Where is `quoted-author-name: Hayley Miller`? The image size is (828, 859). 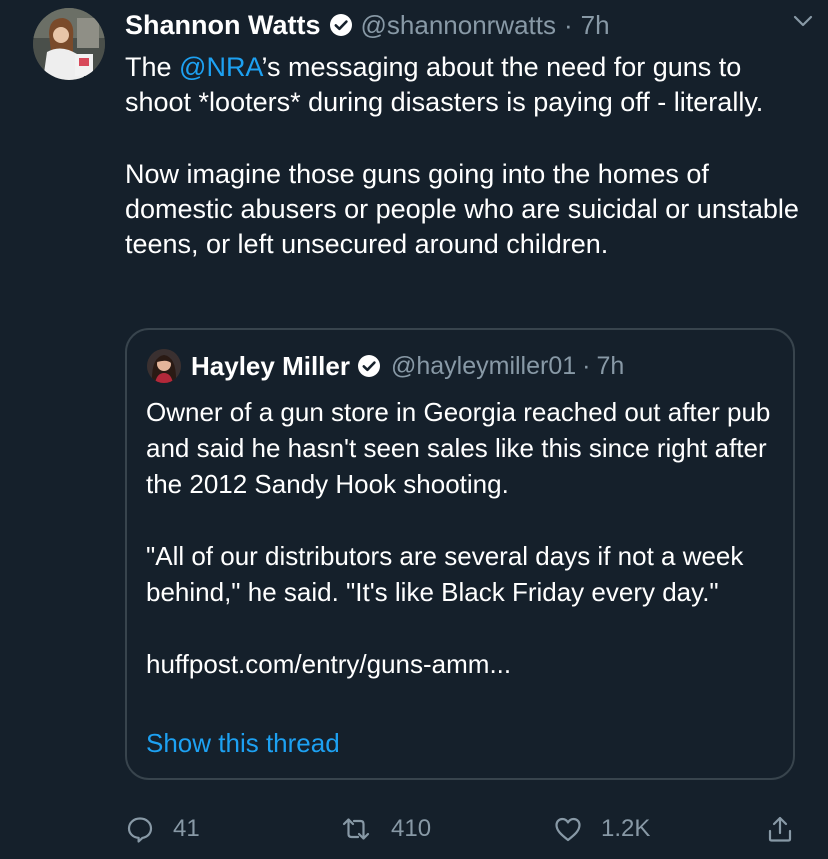
quoted-author-name: Hayley Miller is located at coordinates (270, 366).